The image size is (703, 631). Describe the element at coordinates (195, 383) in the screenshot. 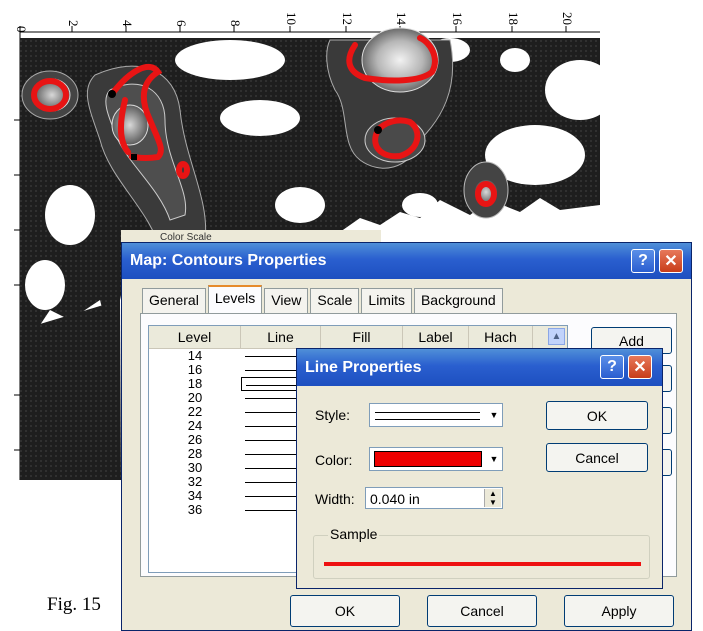

I see `level-value: 18` at that location.